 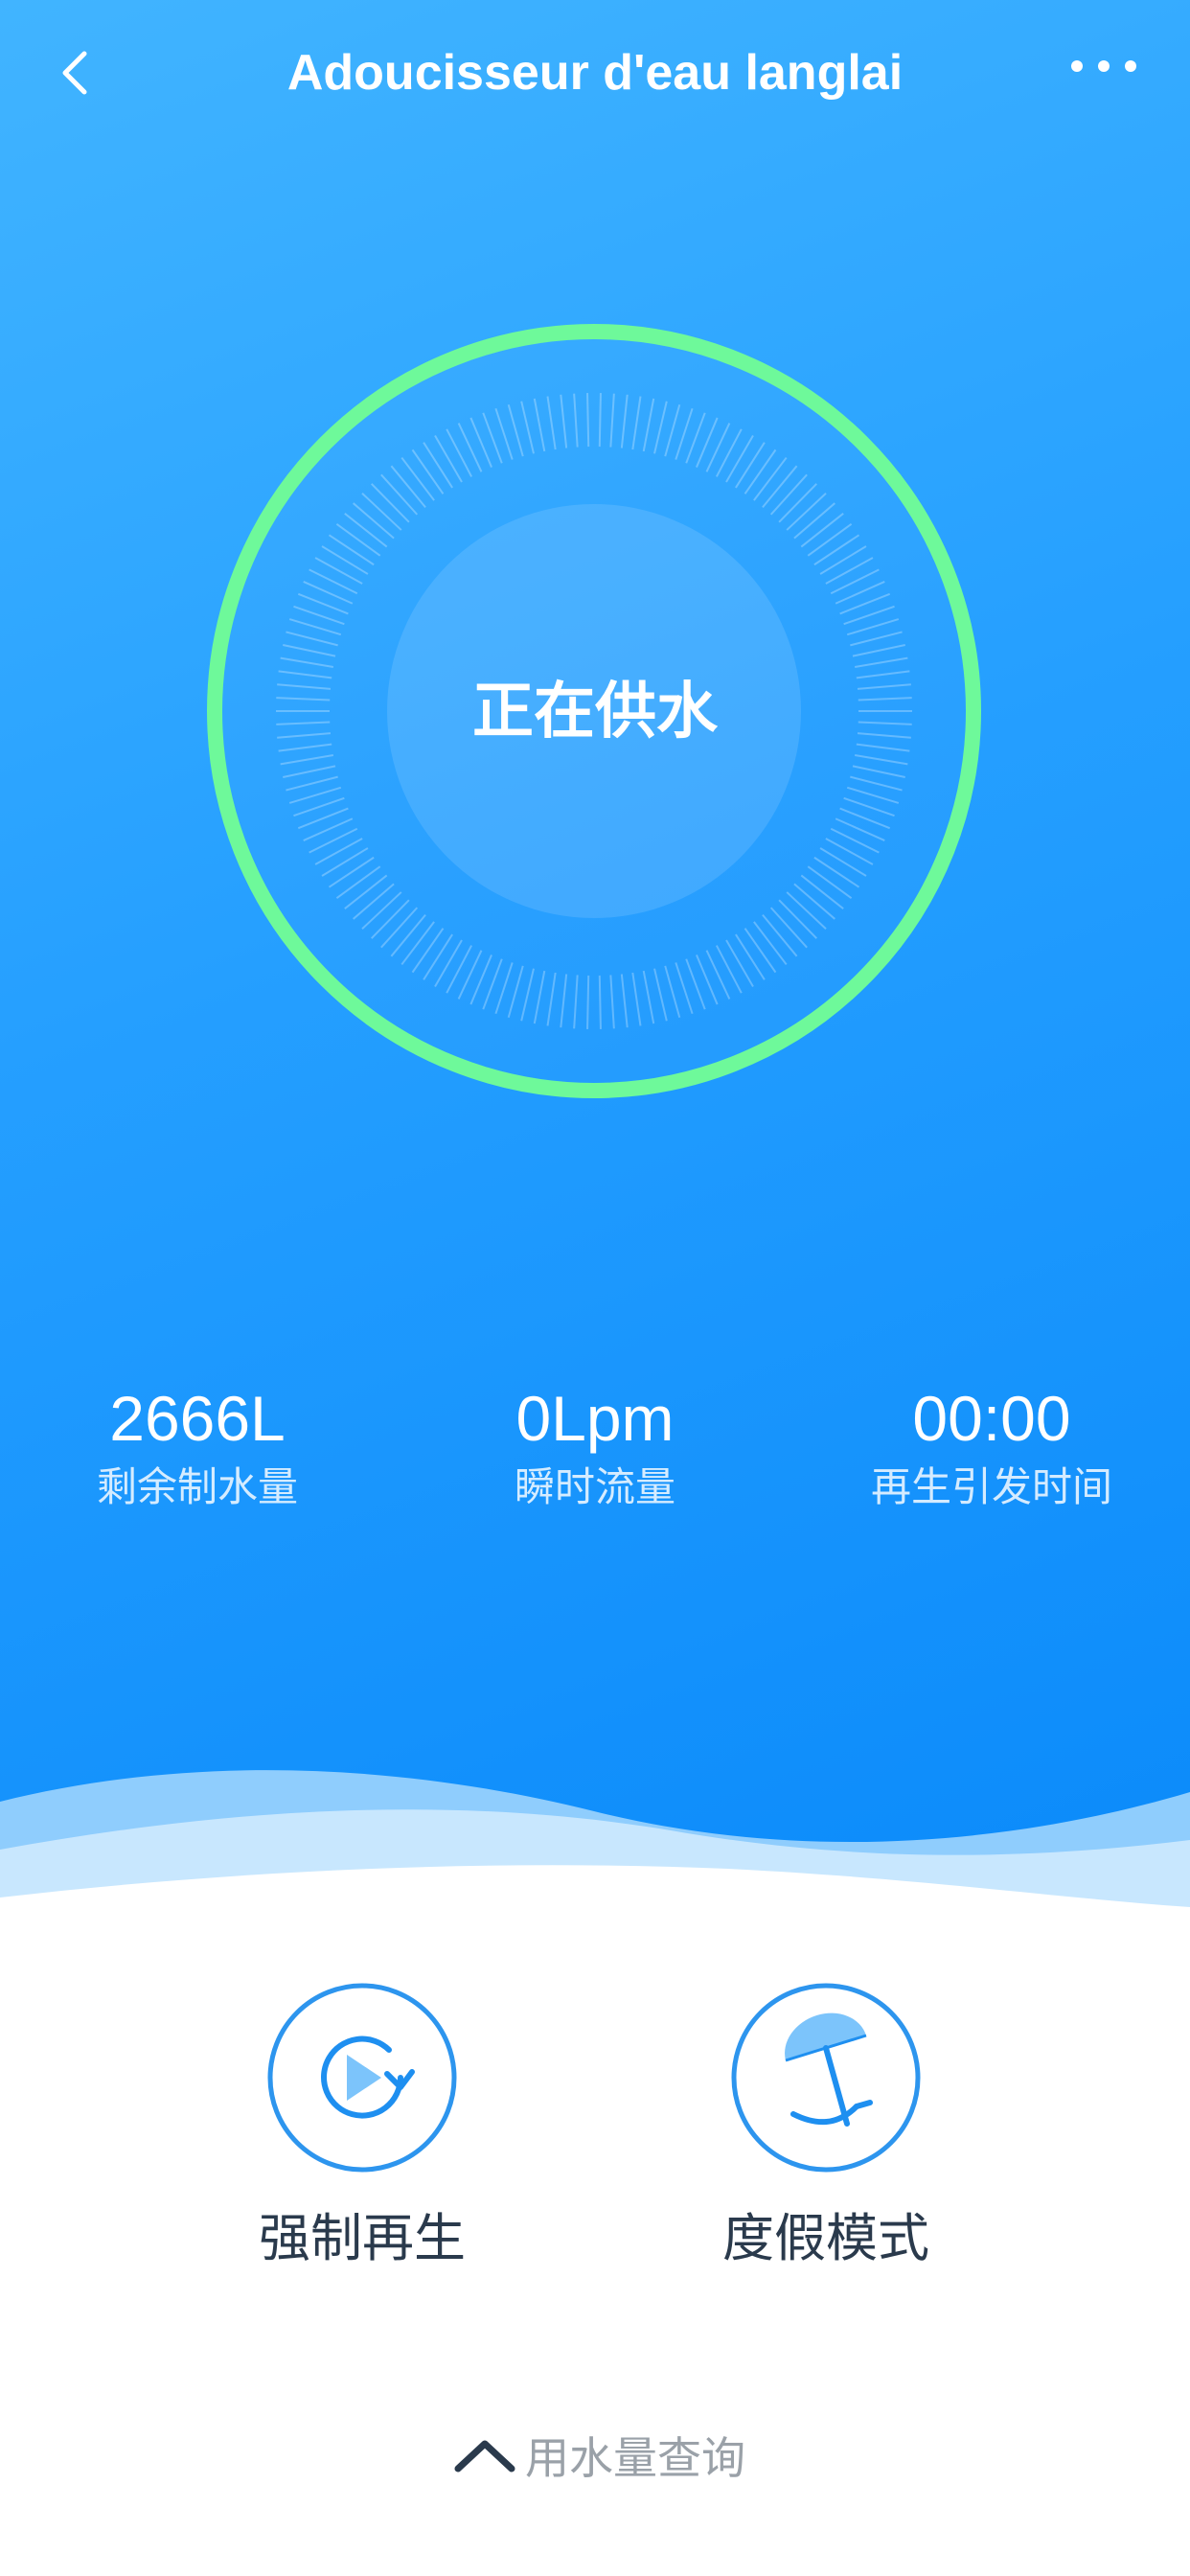 I want to click on stat-remaining-water: 2666L 剩余制水量, so click(x=198, y=1448).